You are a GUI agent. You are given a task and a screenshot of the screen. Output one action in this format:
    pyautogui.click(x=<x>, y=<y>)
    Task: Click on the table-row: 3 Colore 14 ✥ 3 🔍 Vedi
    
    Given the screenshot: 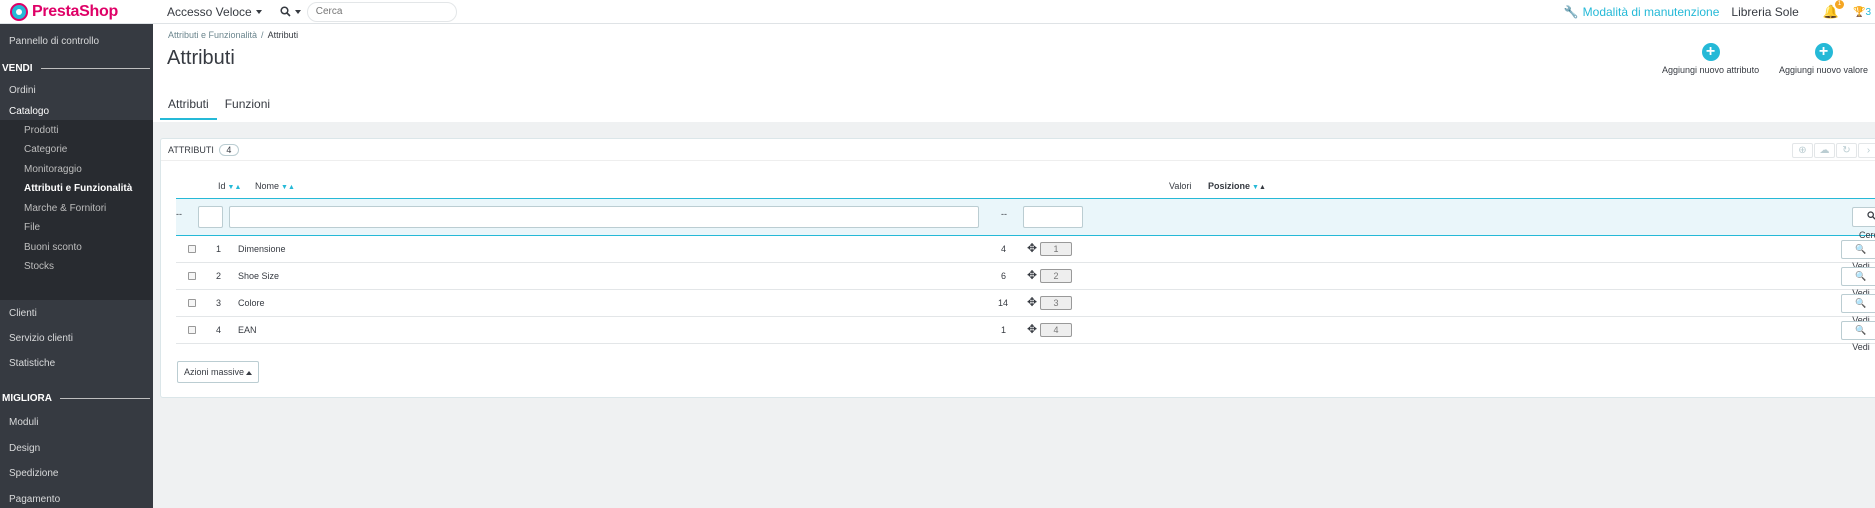 What is the action you would take?
    pyautogui.click(x=1025, y=307)
    